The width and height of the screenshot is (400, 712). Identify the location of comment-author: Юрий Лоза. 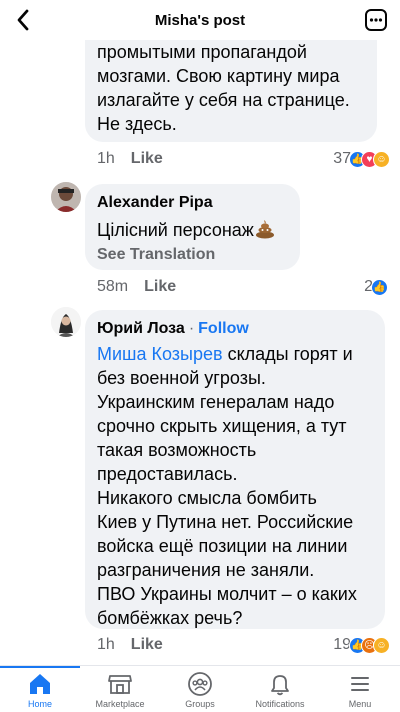
(141, 328).